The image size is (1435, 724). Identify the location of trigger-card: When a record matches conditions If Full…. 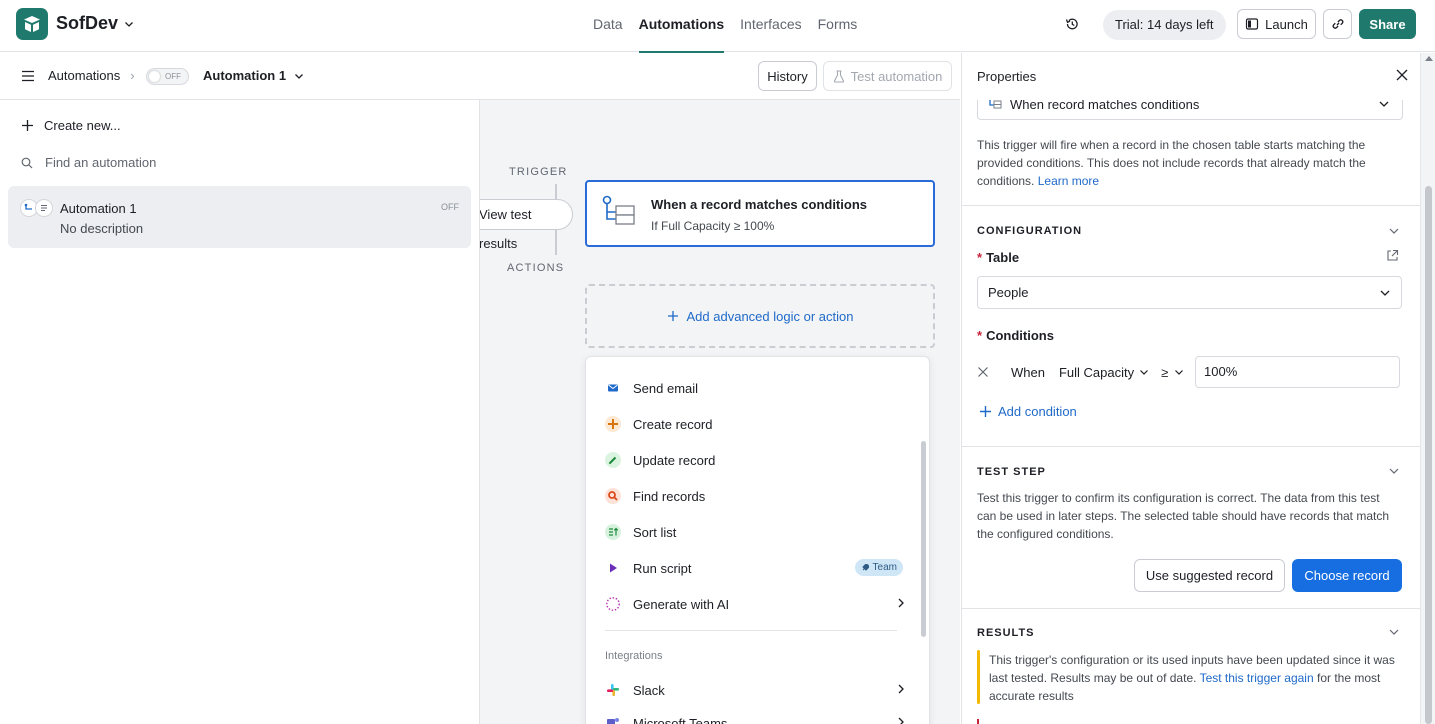
(760, 213).